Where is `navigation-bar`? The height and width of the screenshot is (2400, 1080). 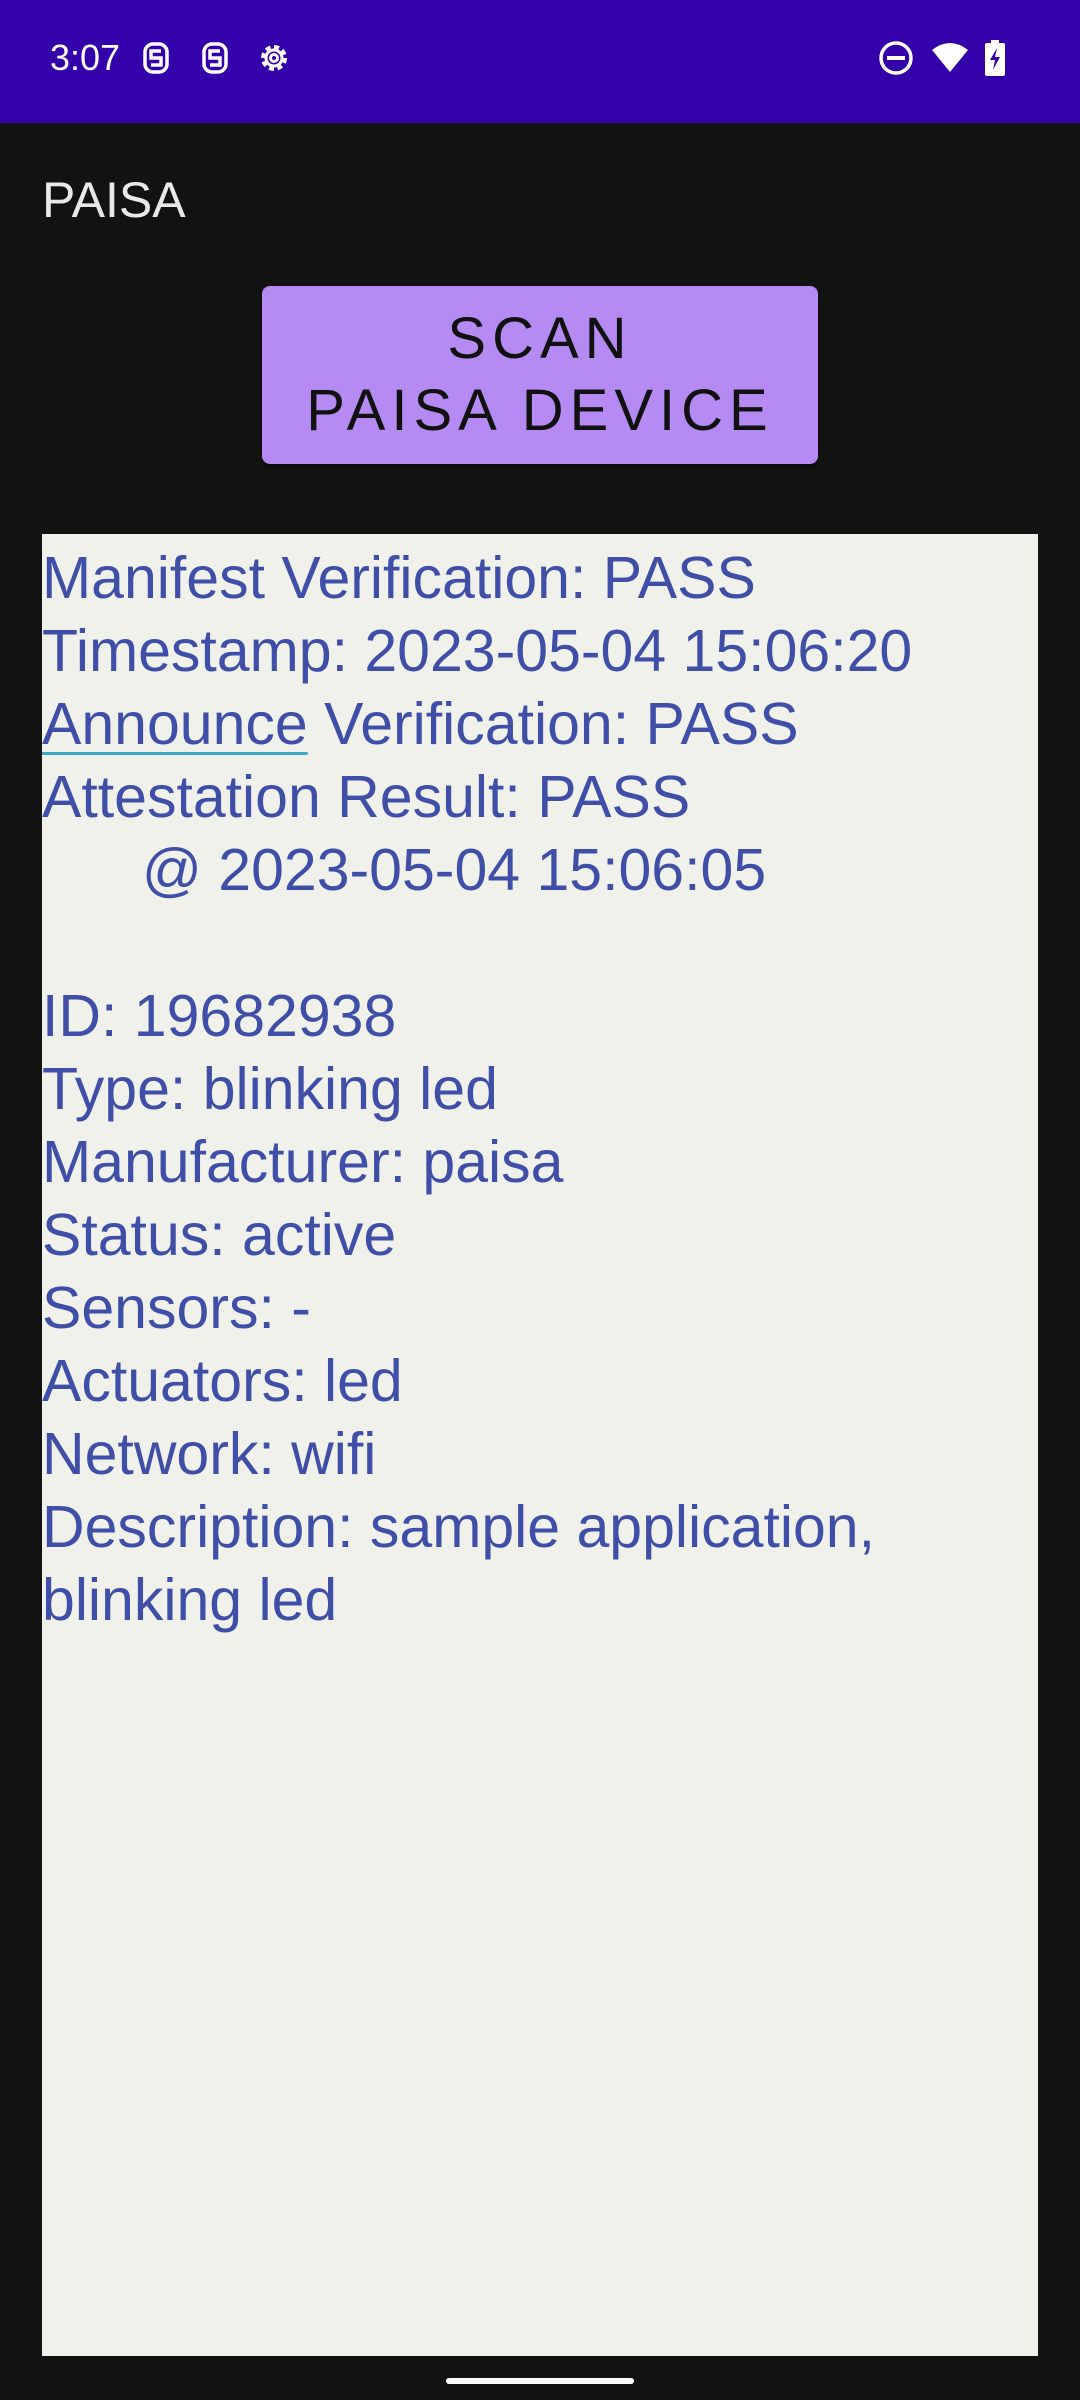
navigation-bar is located at coordinates (540, 2378).